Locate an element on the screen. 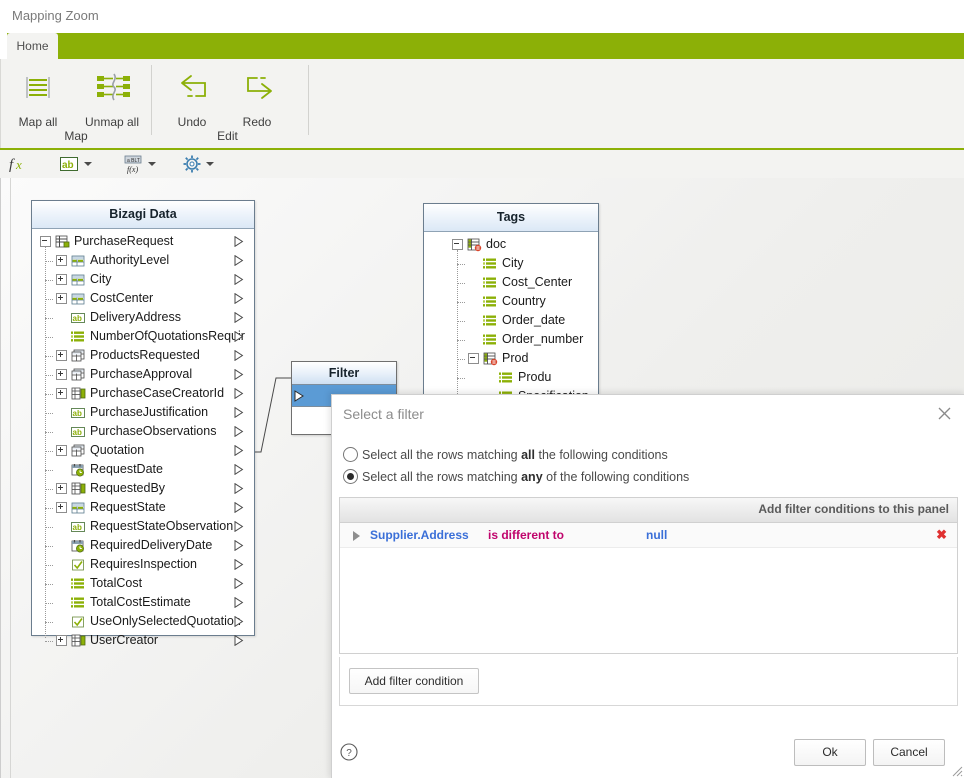  tree-node: ab PurchaseJustification is located at coordinates (143, 412).